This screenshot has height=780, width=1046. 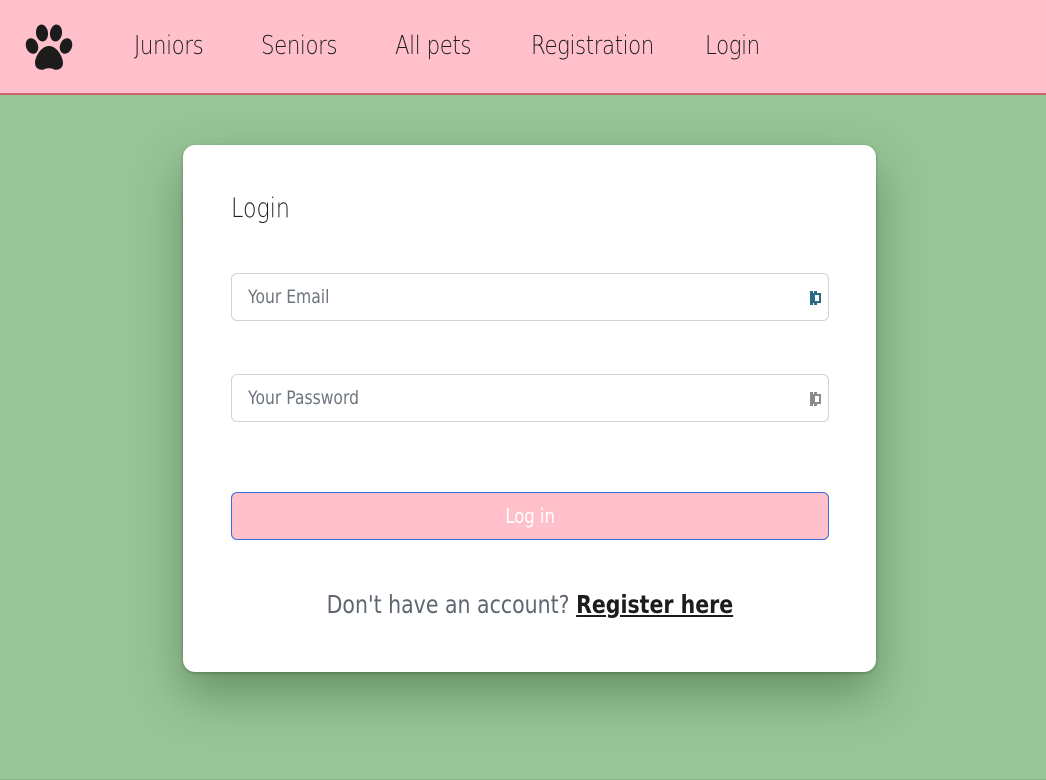 What do you see at coordinates (260, 208) in the screenshot?
I see `login-title: Login` at bounding box center [260, 208].